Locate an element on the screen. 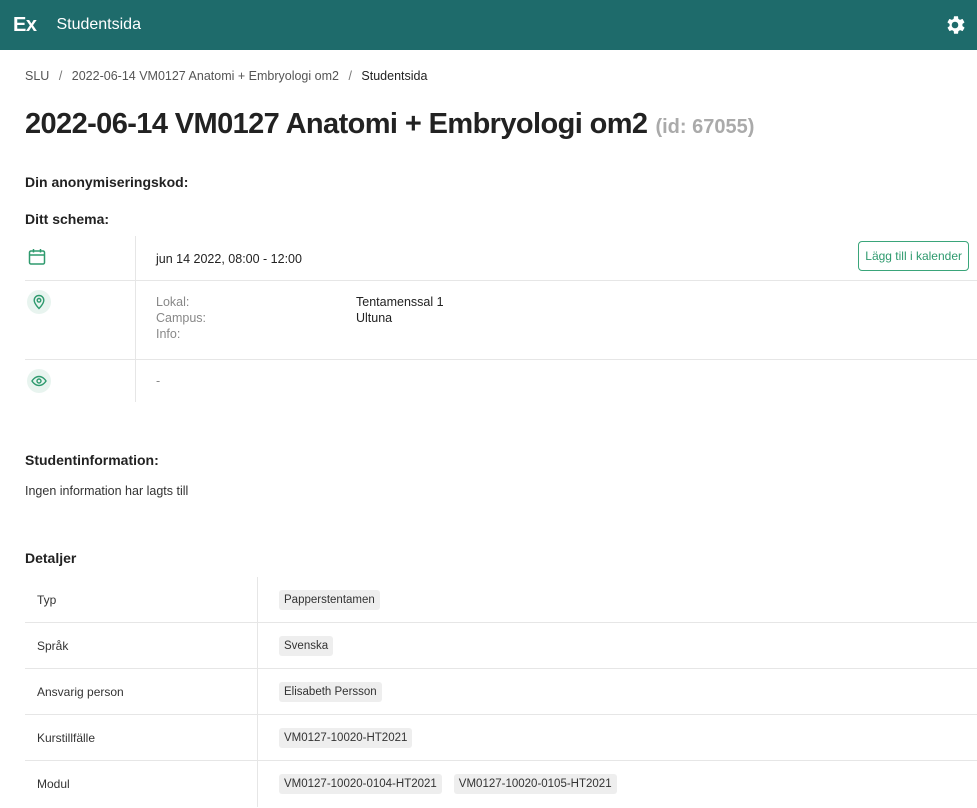 This screenshot has width=977, height=808. app-logo: Ex is located at coordinates (25, 25).